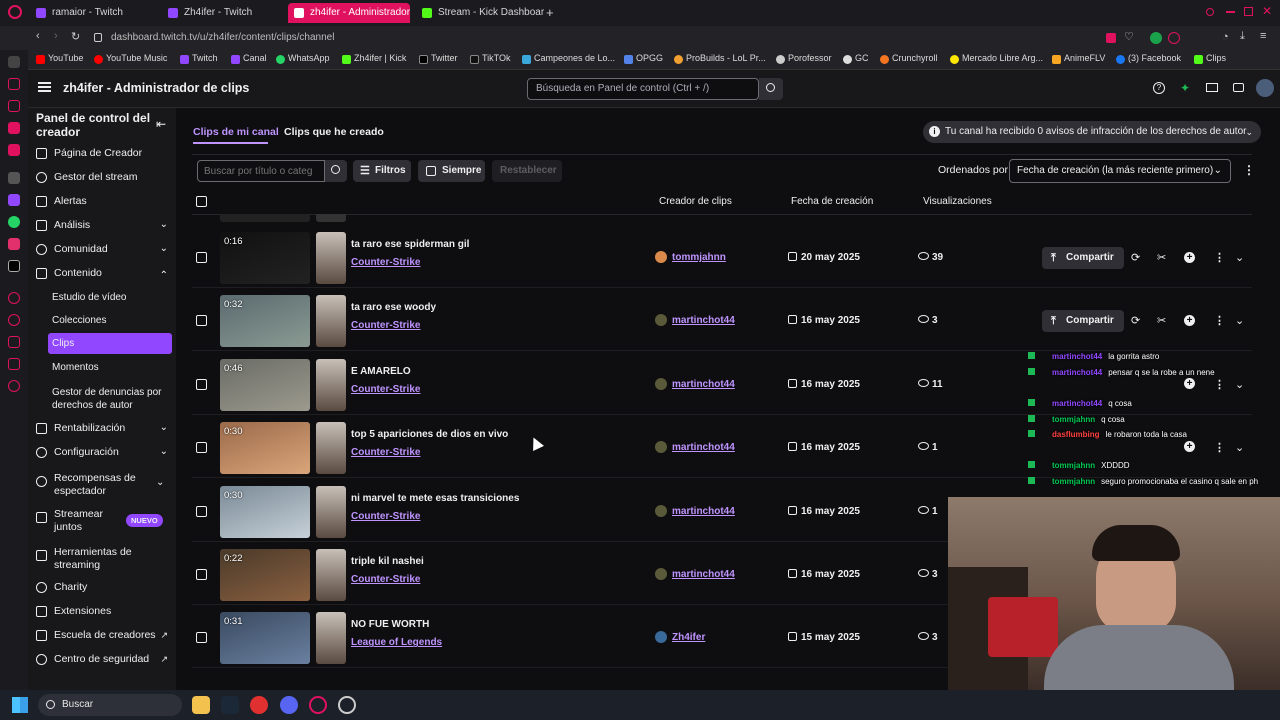 This screenshot has width=1280, height=720. I want to click on file-explorer-icon, so click(201, 705).